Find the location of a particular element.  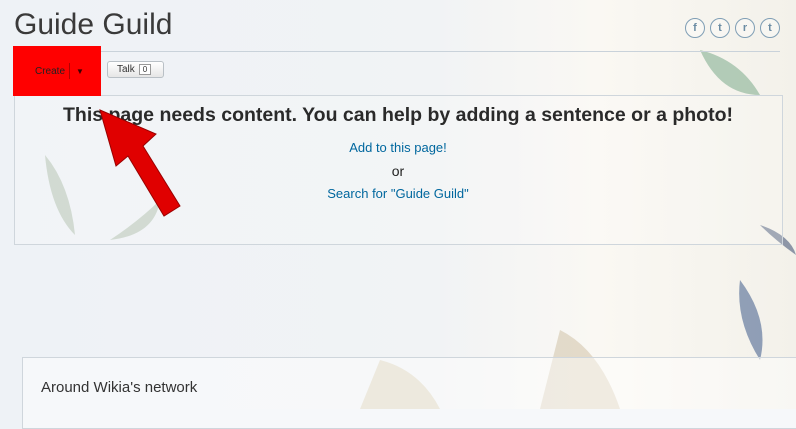

chevron-down-icon: ▼ is located at coordinates (76, 71).